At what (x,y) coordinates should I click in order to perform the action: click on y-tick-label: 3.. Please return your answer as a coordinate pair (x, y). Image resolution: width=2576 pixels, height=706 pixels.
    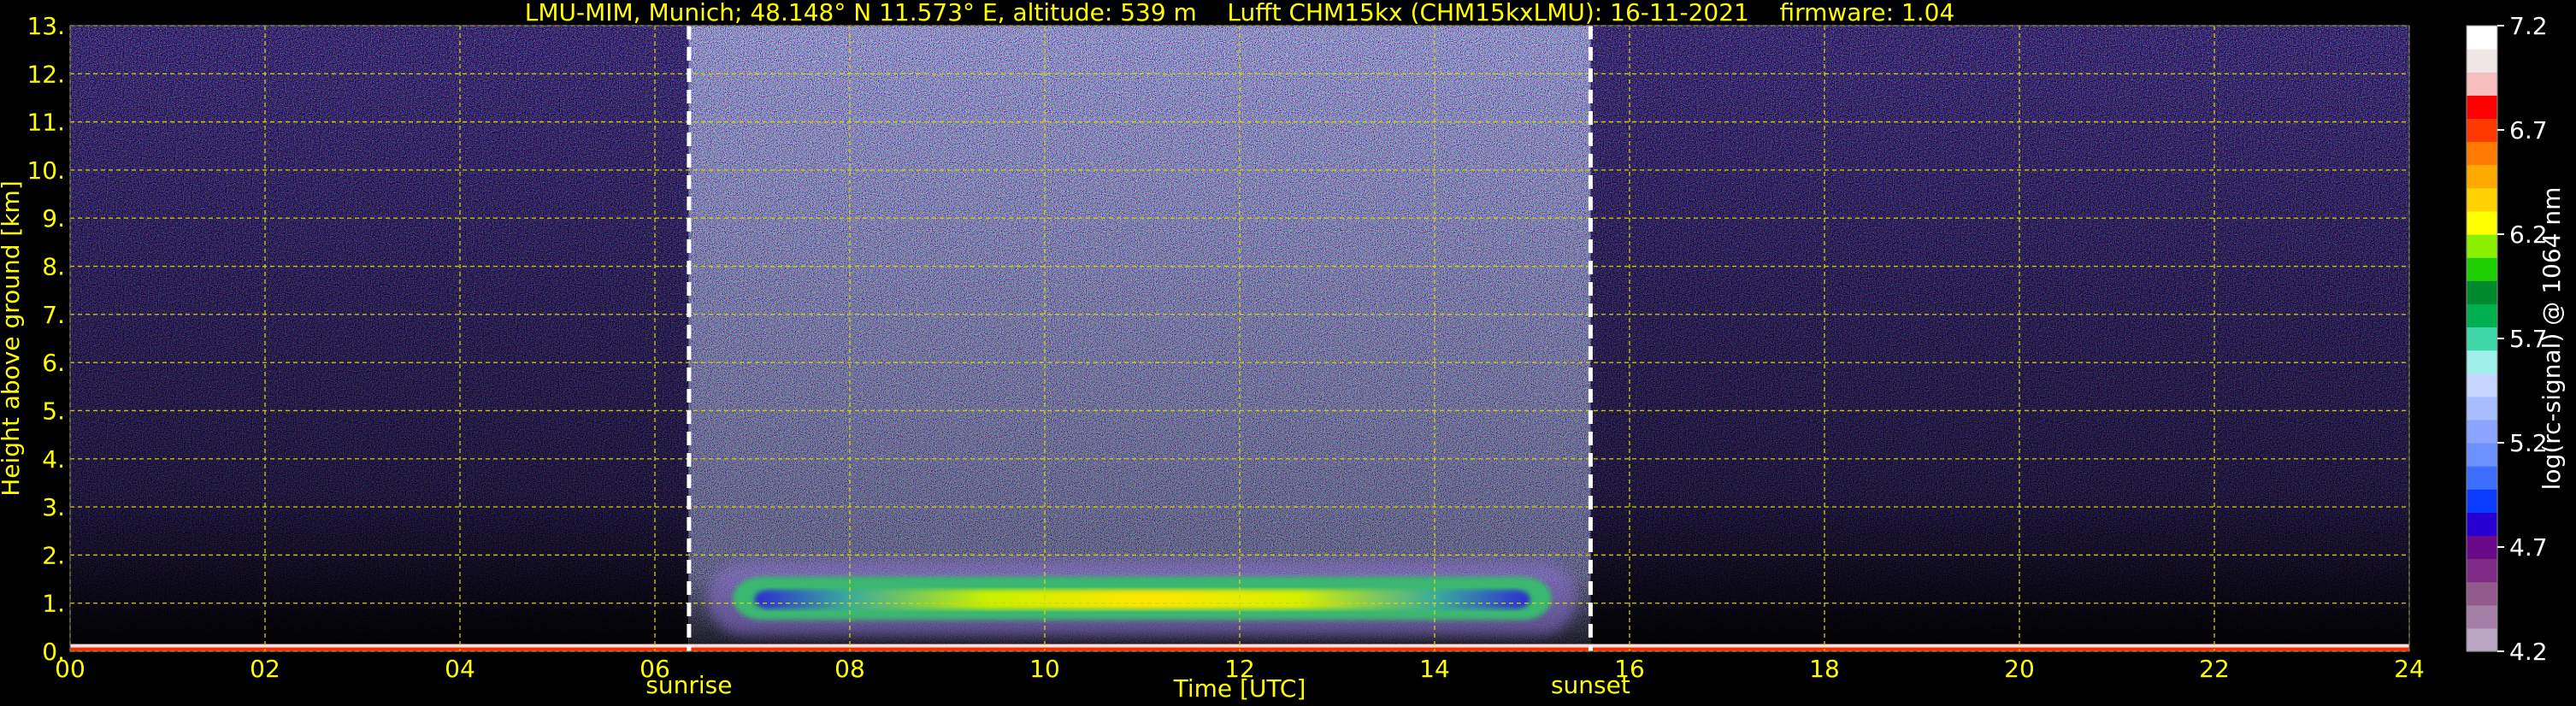
    Looking at the image, I should click on (53, 507).